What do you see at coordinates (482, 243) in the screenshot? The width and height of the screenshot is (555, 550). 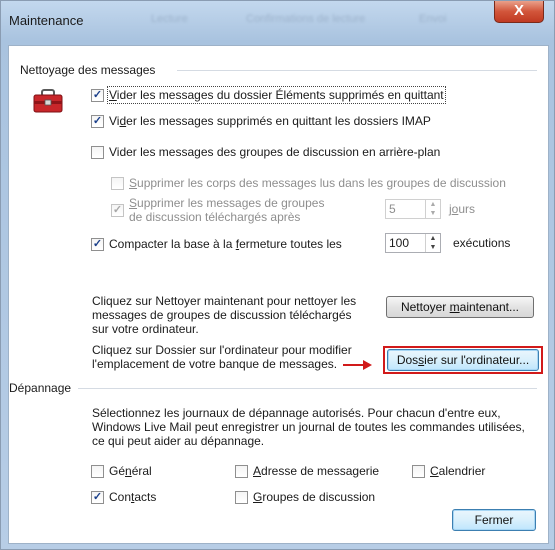 I see `compact-unit-label: exécutions` at bounding box center [482, 243].